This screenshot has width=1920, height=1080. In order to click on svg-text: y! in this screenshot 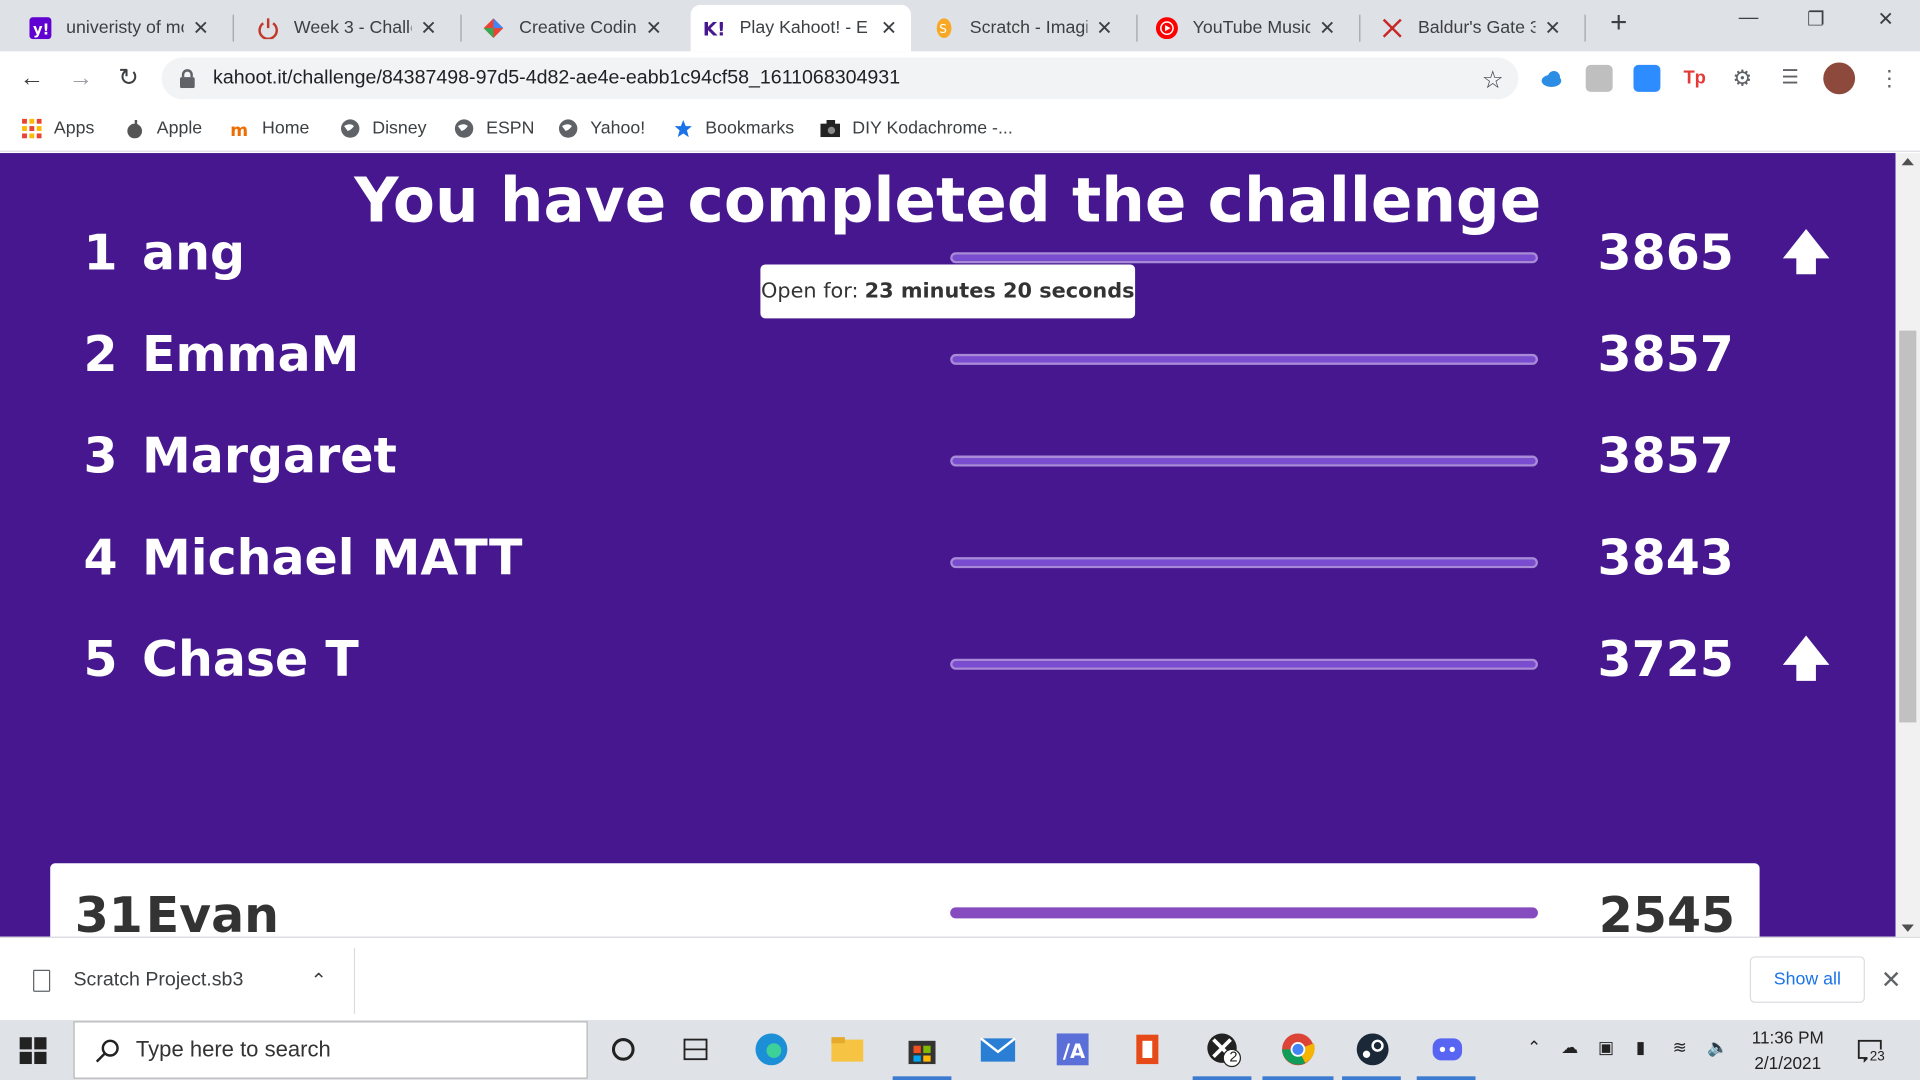, I will do `click(41, 29)`.